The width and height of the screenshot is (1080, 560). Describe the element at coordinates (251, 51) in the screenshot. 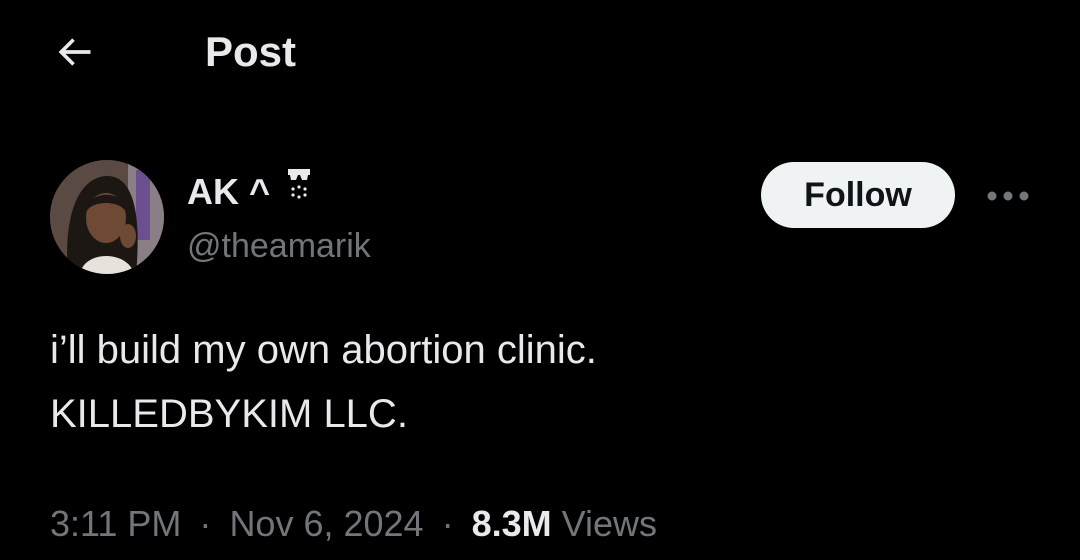

I see `page-title: Post` at that location.